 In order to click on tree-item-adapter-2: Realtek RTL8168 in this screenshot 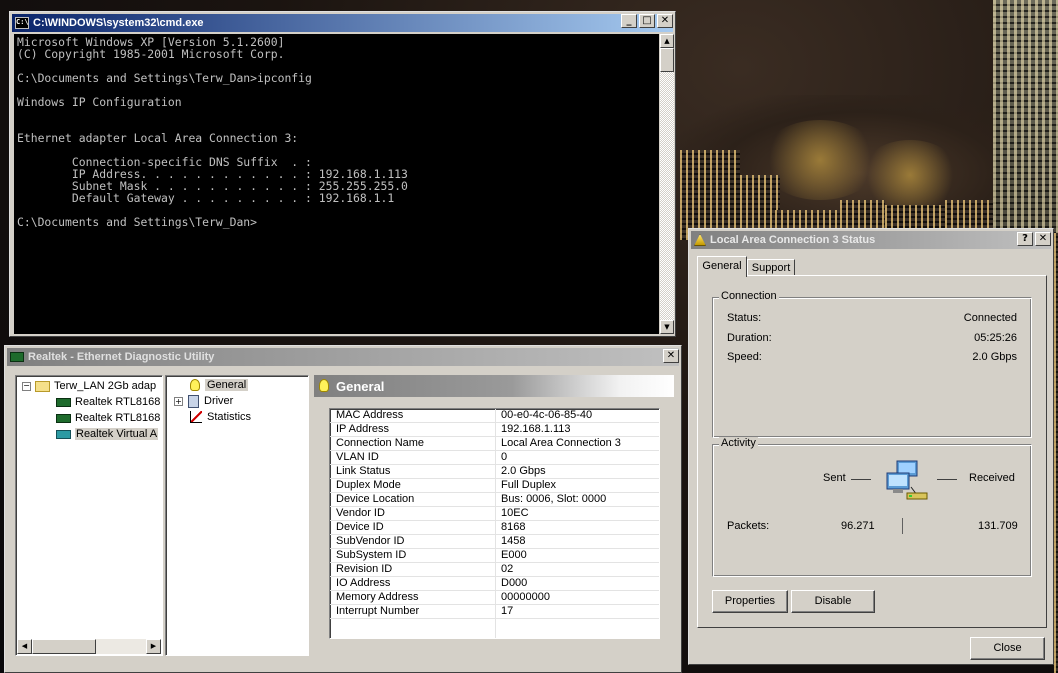, I will do `click(108, 418)`.